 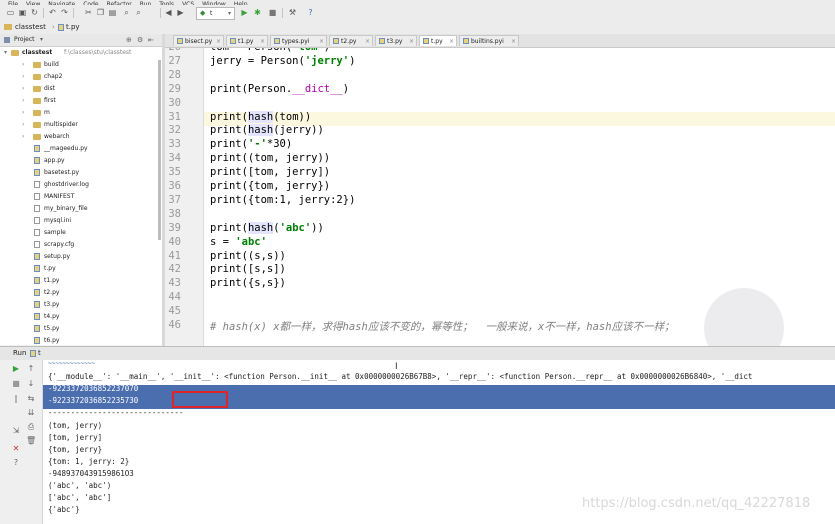 I want to click on run-panel-label: Run, so click(x=19, y=353).